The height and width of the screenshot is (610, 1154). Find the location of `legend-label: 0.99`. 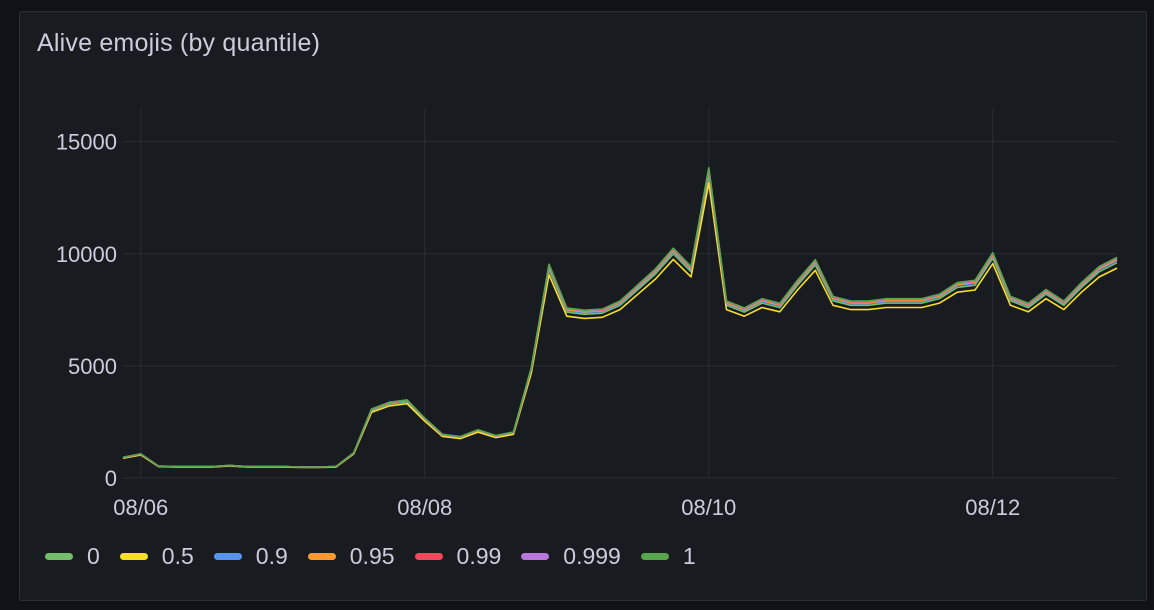

legend-label: 0.99 is located at coordinates (479, 556).